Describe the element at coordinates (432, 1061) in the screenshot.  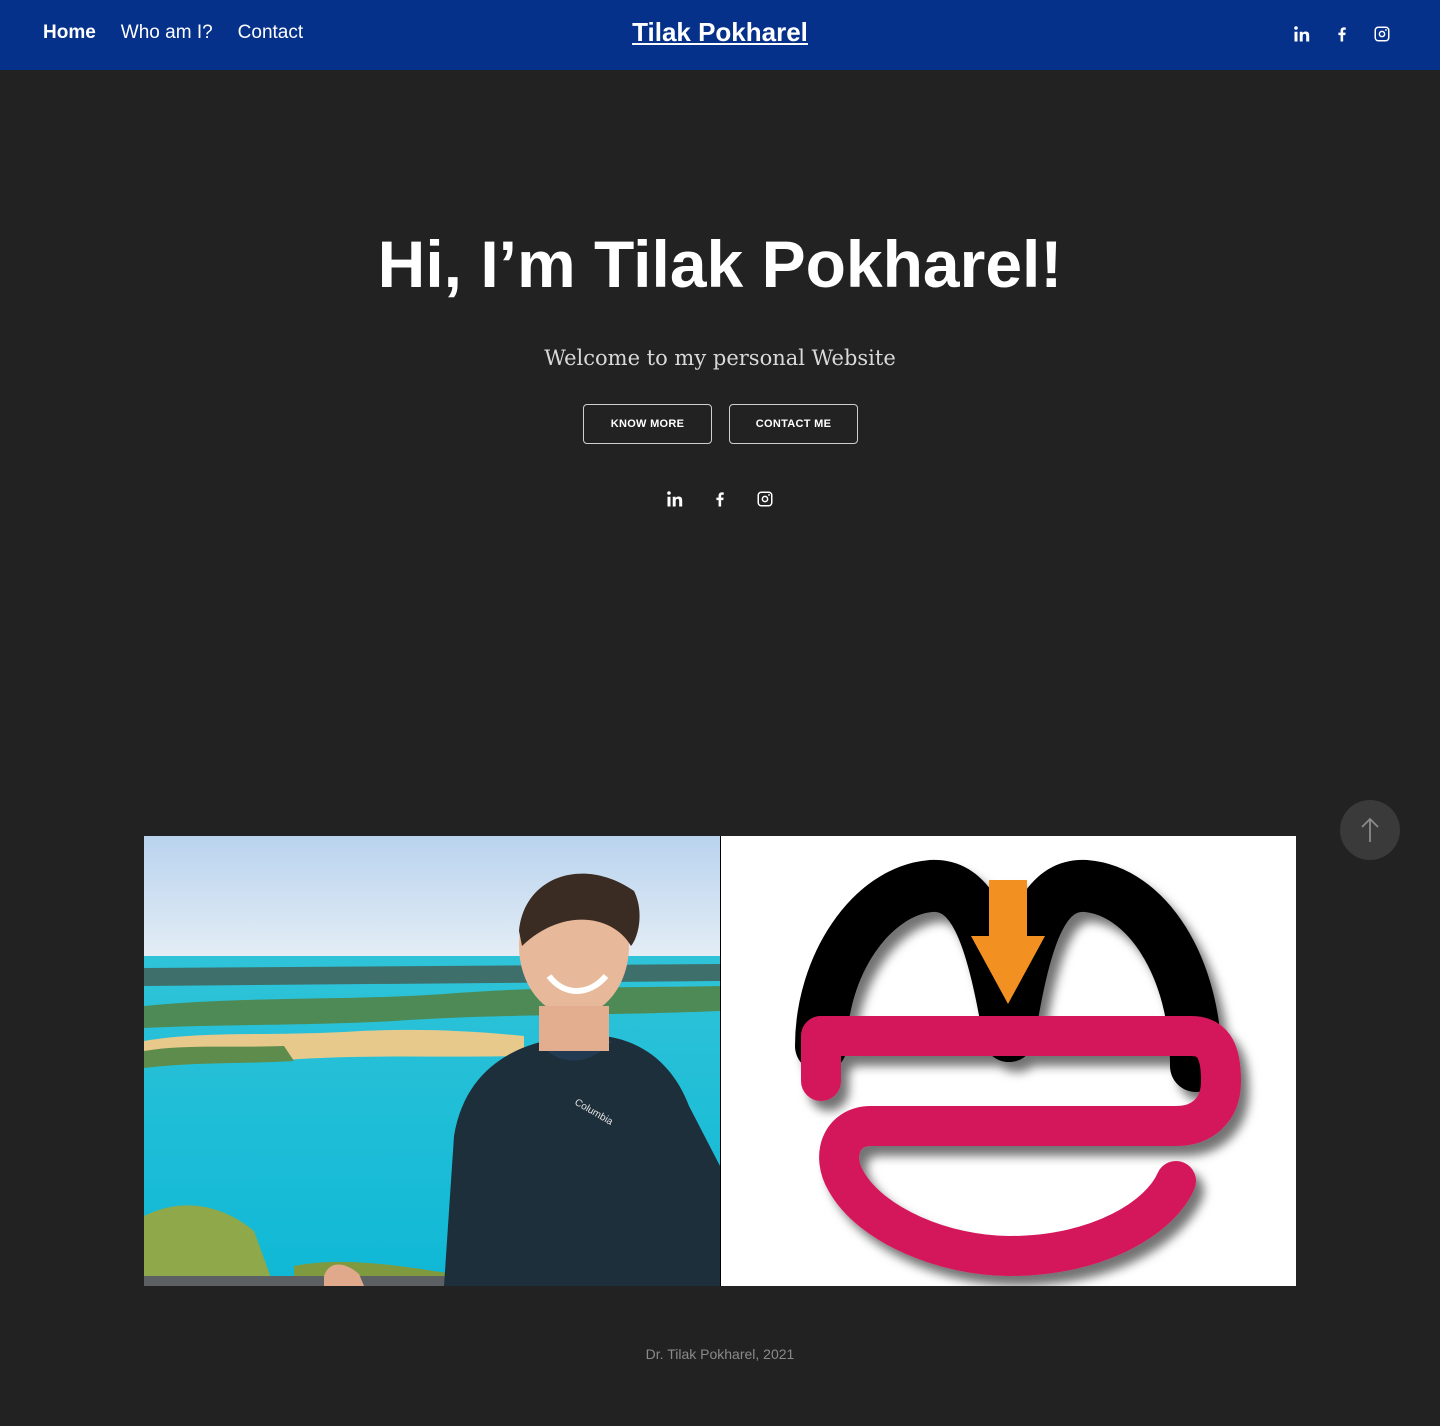
I see `portrait-photo: Columbia` at that location.